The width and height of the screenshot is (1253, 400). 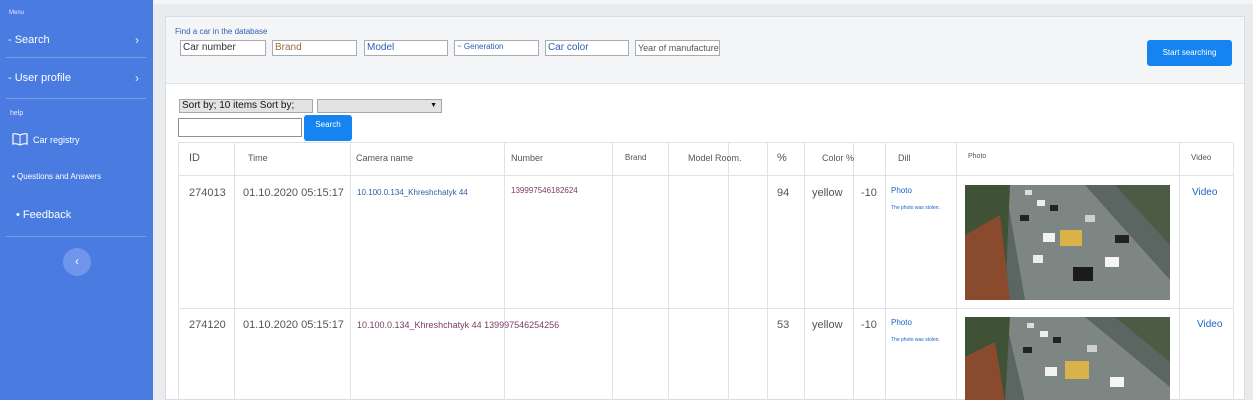 What do you see at coordinates (207, 193) in the screenshot?
I see `cell-id: 274013` at bounding box center [207, 193].